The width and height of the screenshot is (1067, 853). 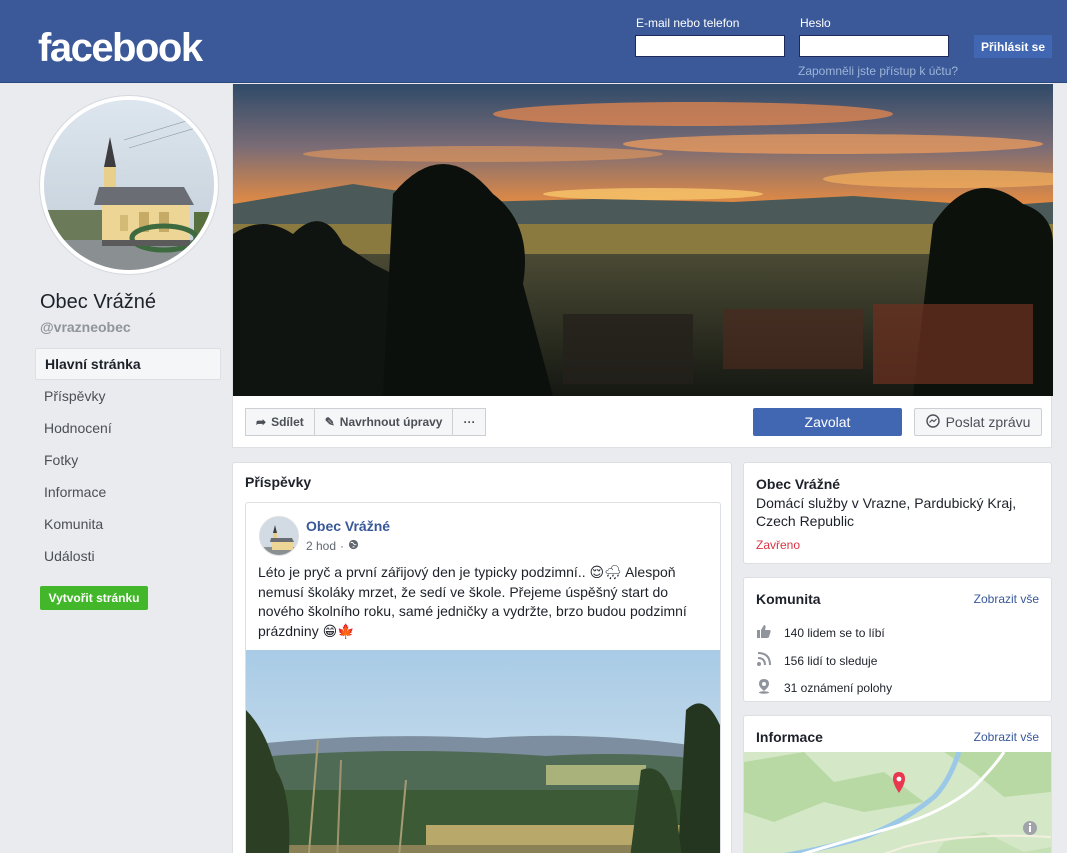 I want to click on chapel-thumbnail, so click(x=279, y=536).